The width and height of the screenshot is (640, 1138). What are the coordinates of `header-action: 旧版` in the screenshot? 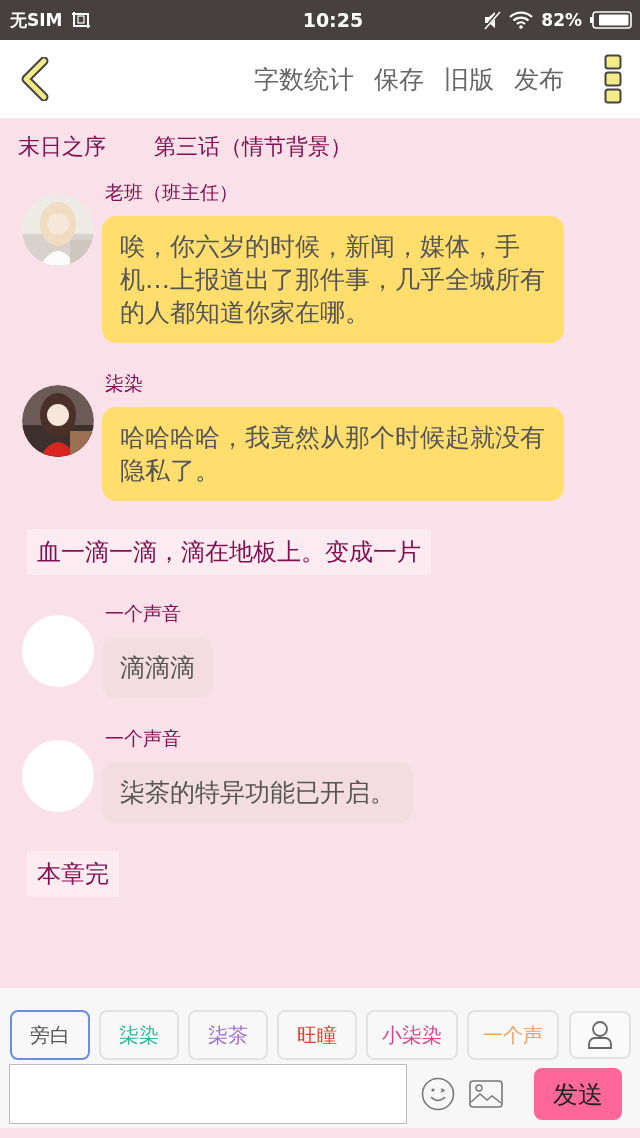 It's located at (469, 79).